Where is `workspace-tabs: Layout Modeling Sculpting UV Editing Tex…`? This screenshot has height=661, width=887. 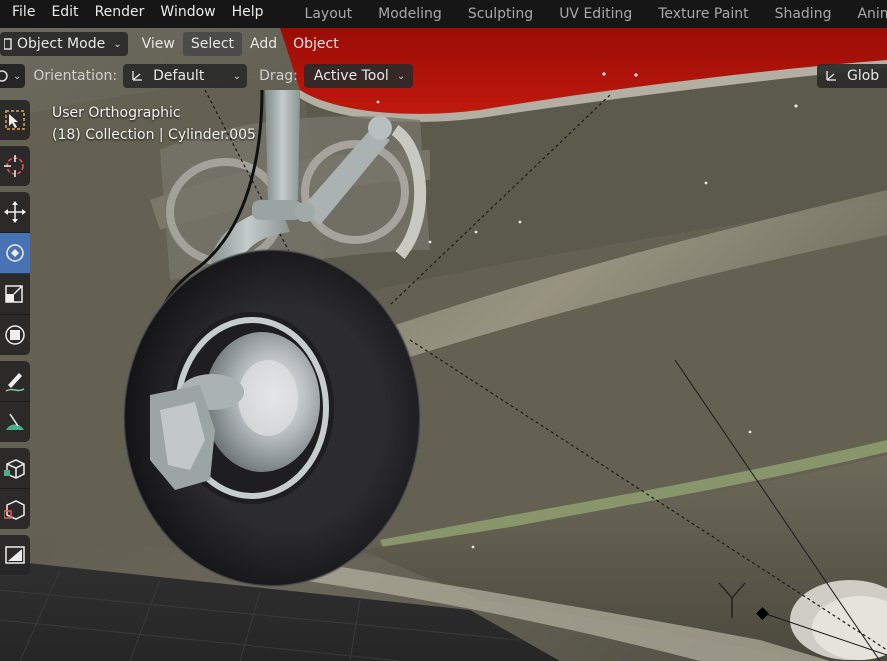
workspace-tabs: Layout Modeling Sculpting UV Editing Tex… is located at coordinates (589, 14).